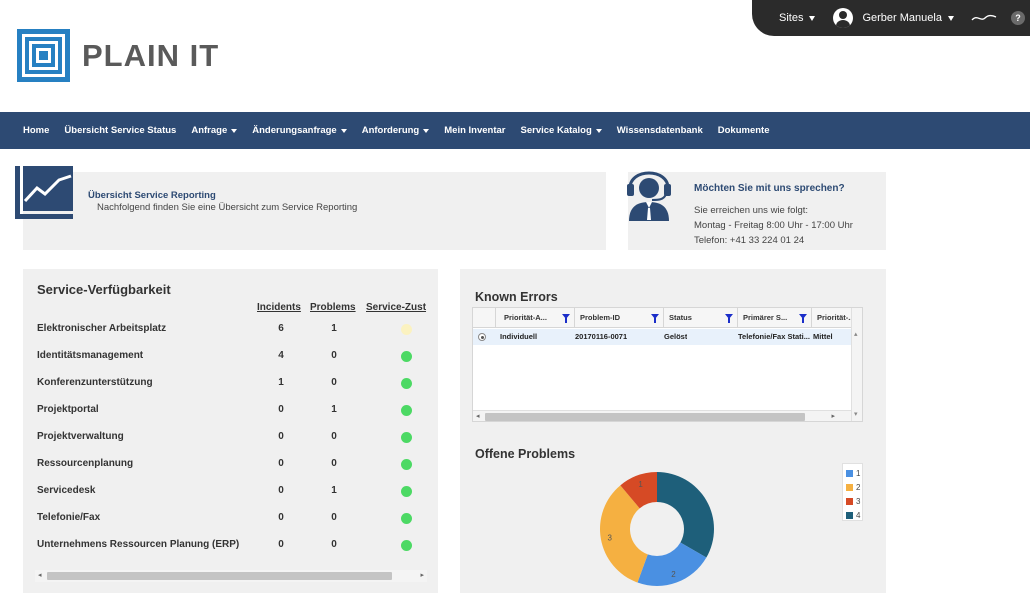  I want to click on row-radio, so click(482, 337).